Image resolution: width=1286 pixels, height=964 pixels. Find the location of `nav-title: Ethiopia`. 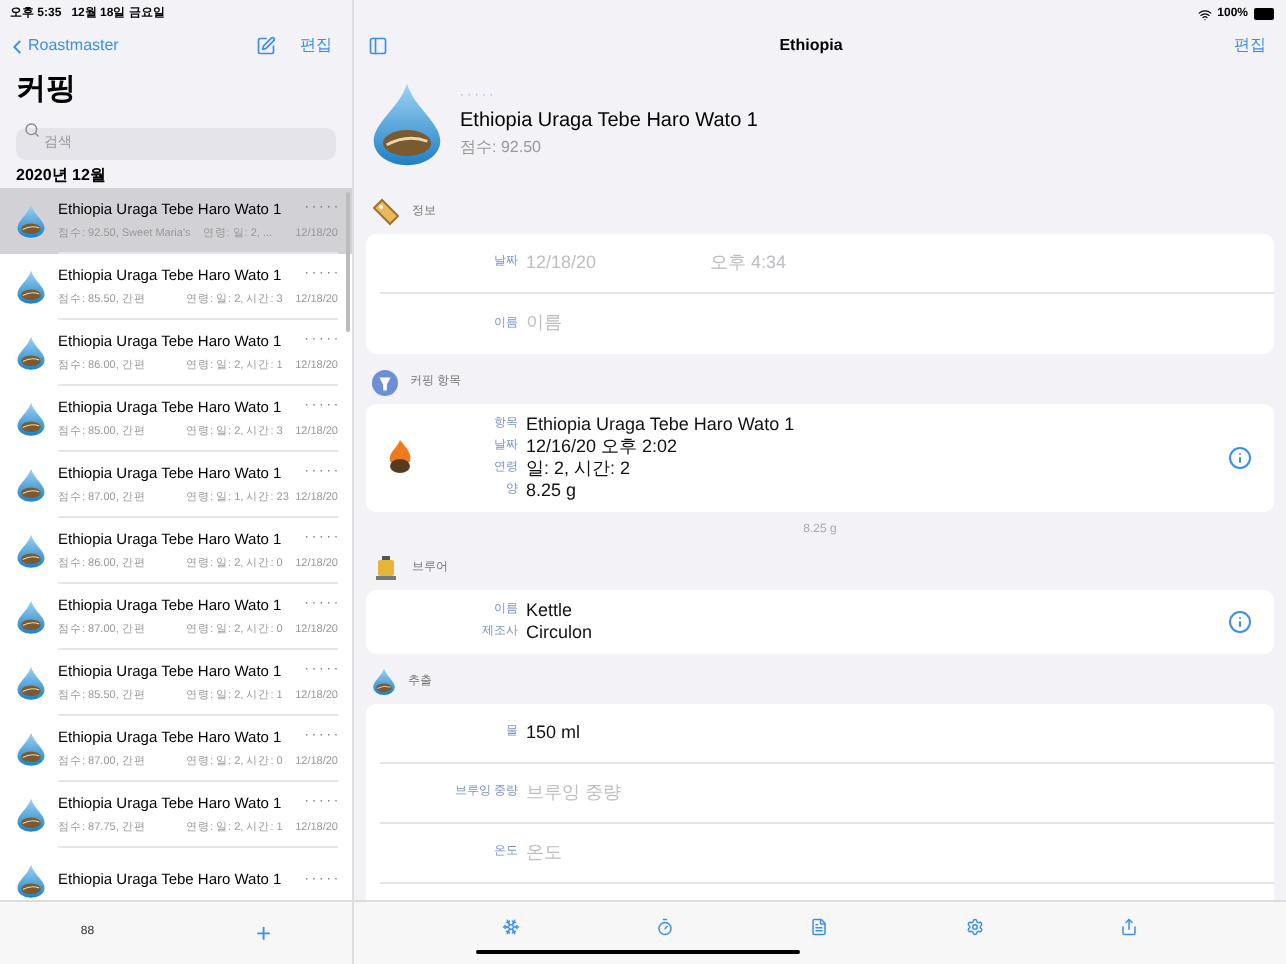

nav-title: Ethiopia is located at coordinates (811, 46).